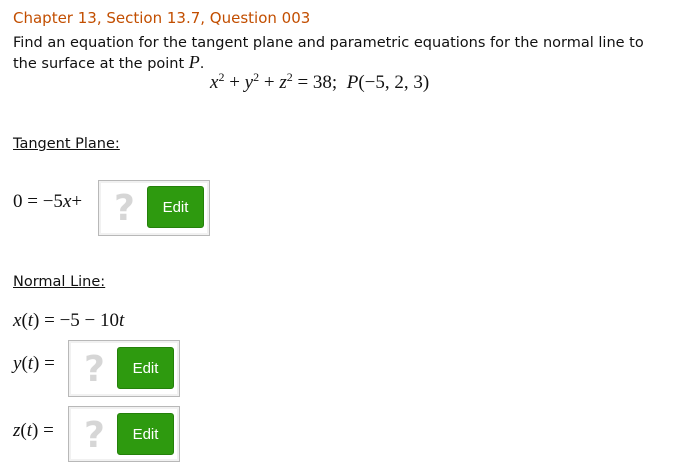 The width and height of the screenshot is (674, 472). What do you see at coordinates (122, 320) in the screenshot?
I see `nl-x-t2: t` at bounding box center [122, 320].